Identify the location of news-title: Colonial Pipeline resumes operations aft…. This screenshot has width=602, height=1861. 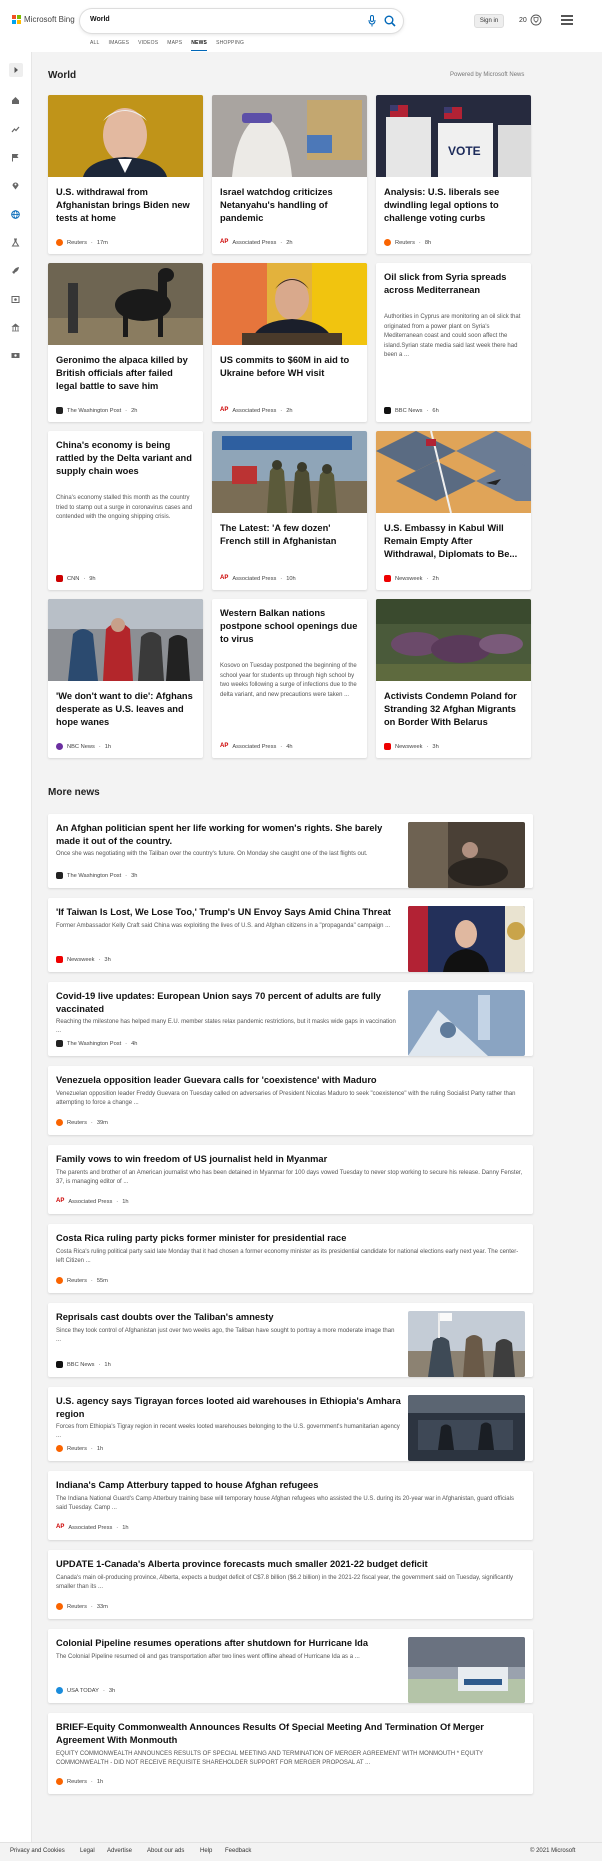
(228, 1643).